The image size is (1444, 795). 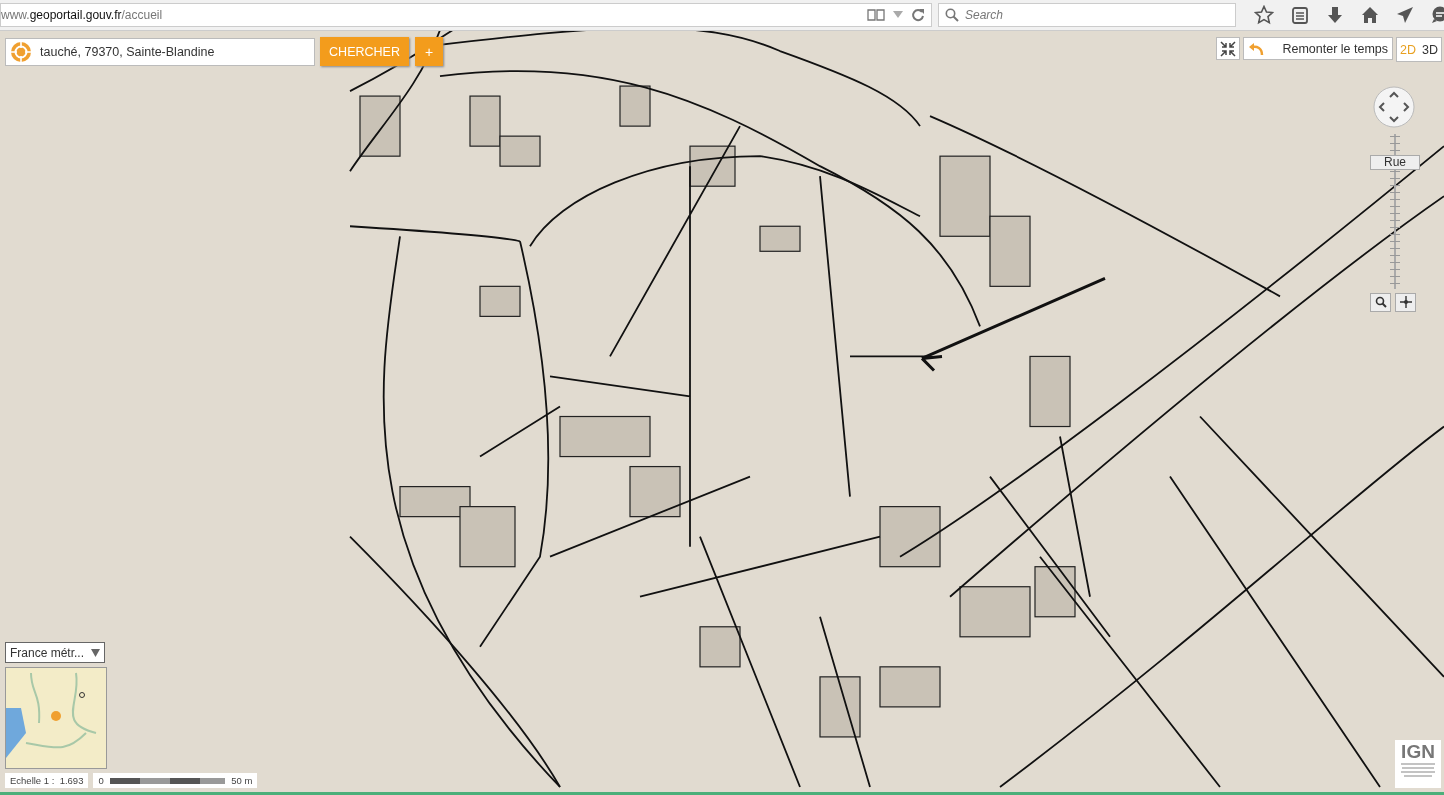 I want to click on scale-ratio: Echelle 1 : 1.693, so click(x=47, y=780).